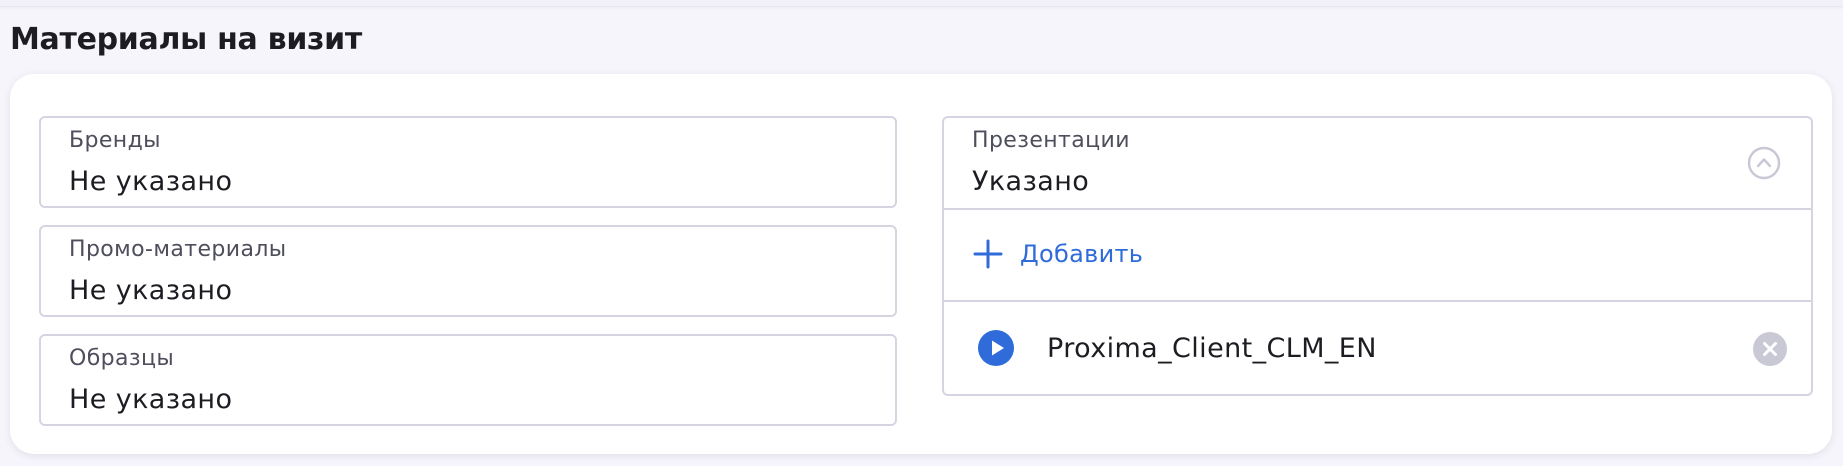 This screenshot has width=1843, height=466. Describe the element at coordinates (178, 249) in the screenshot. I see `promo-materials-label: Промо-материалы` at that location.